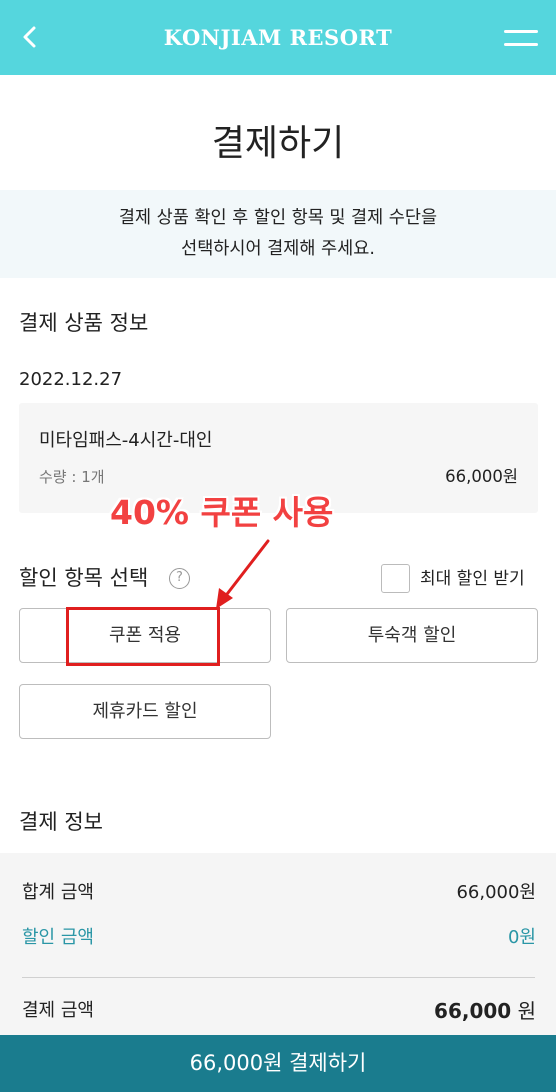  I want to click on discount-amount-value: 0원, so click(521, 937).